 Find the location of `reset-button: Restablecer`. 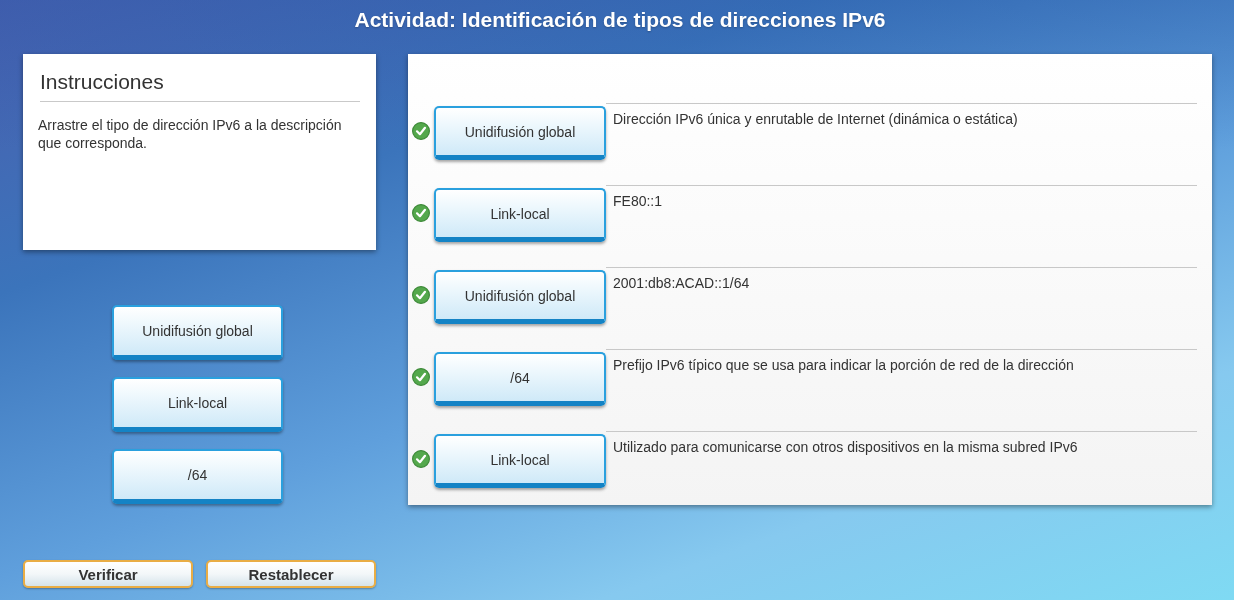

reset-button: Restablecer is located at coordinates (291, 574).